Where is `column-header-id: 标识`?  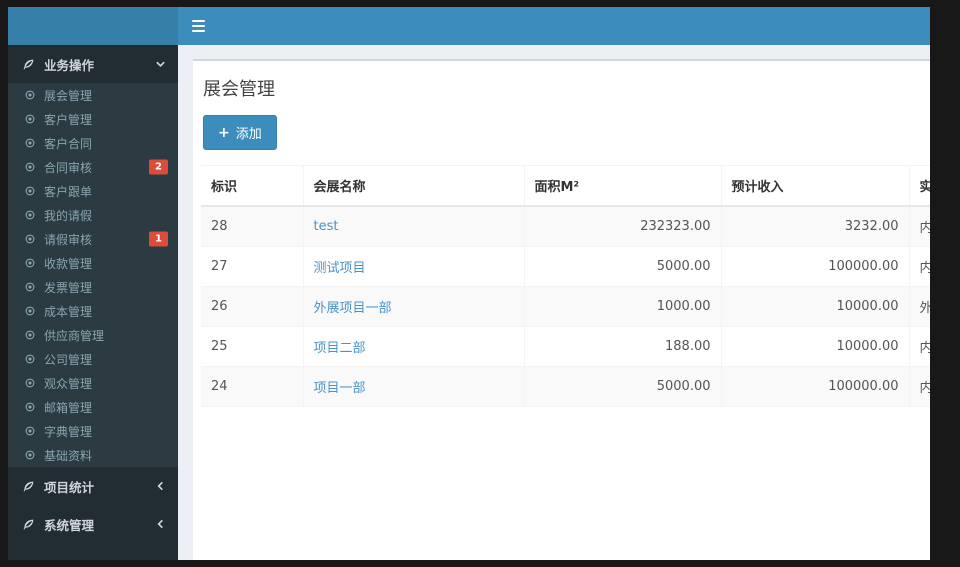 column-header-id: 标识 is located at coordinates (252, 186).